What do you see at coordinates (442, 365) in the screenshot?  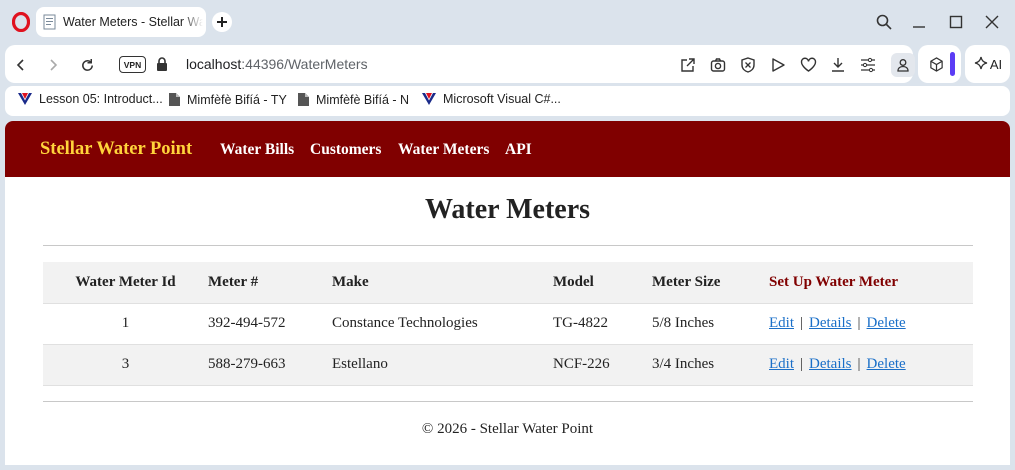 I see `cell-make: Estellano` at bounding box center [442, 365].